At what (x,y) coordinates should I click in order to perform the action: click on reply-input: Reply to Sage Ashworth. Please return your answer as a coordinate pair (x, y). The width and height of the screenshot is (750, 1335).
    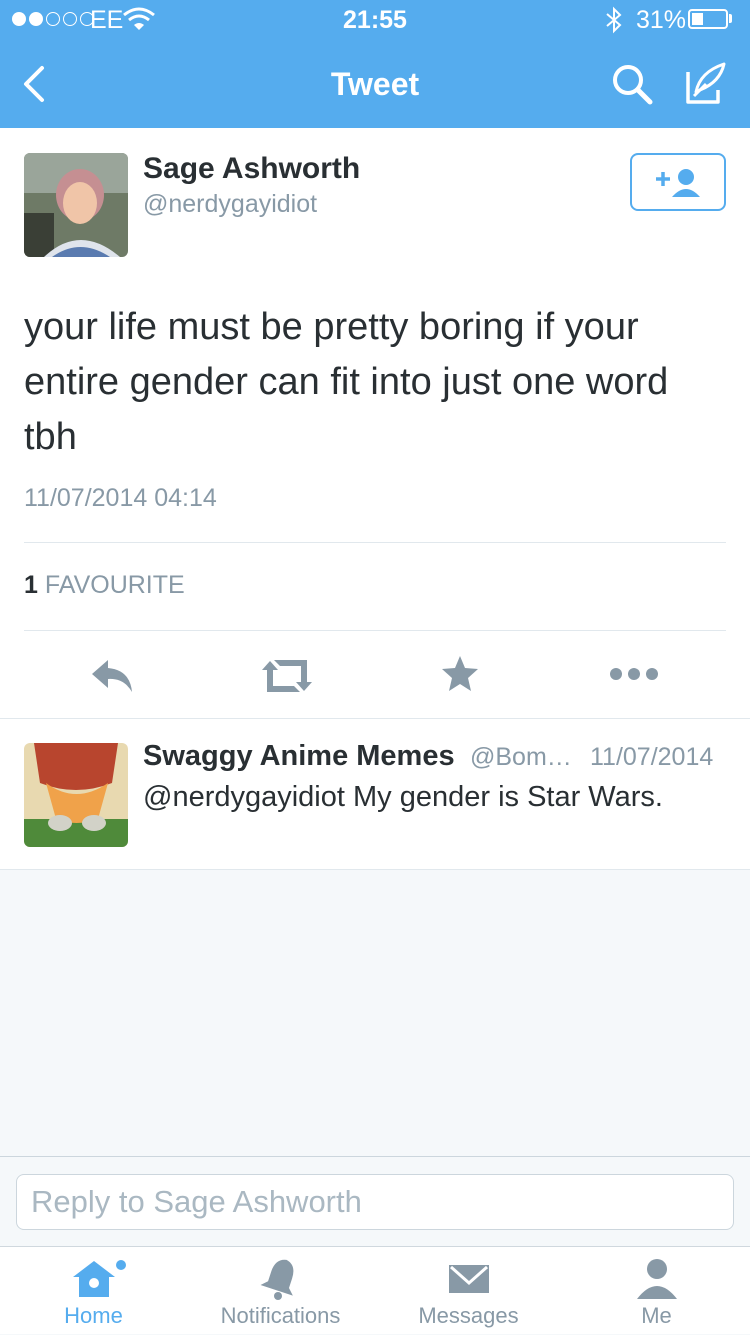
    Looking at the image, I should click on (375, 1202).